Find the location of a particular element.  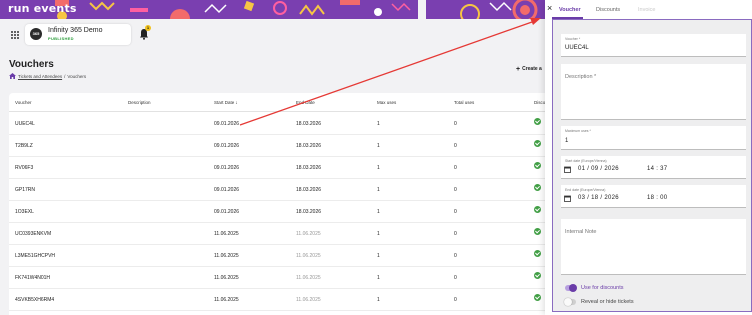

end-date-value: 03 / 18 / 2026 is located at coordinates (598, 198).